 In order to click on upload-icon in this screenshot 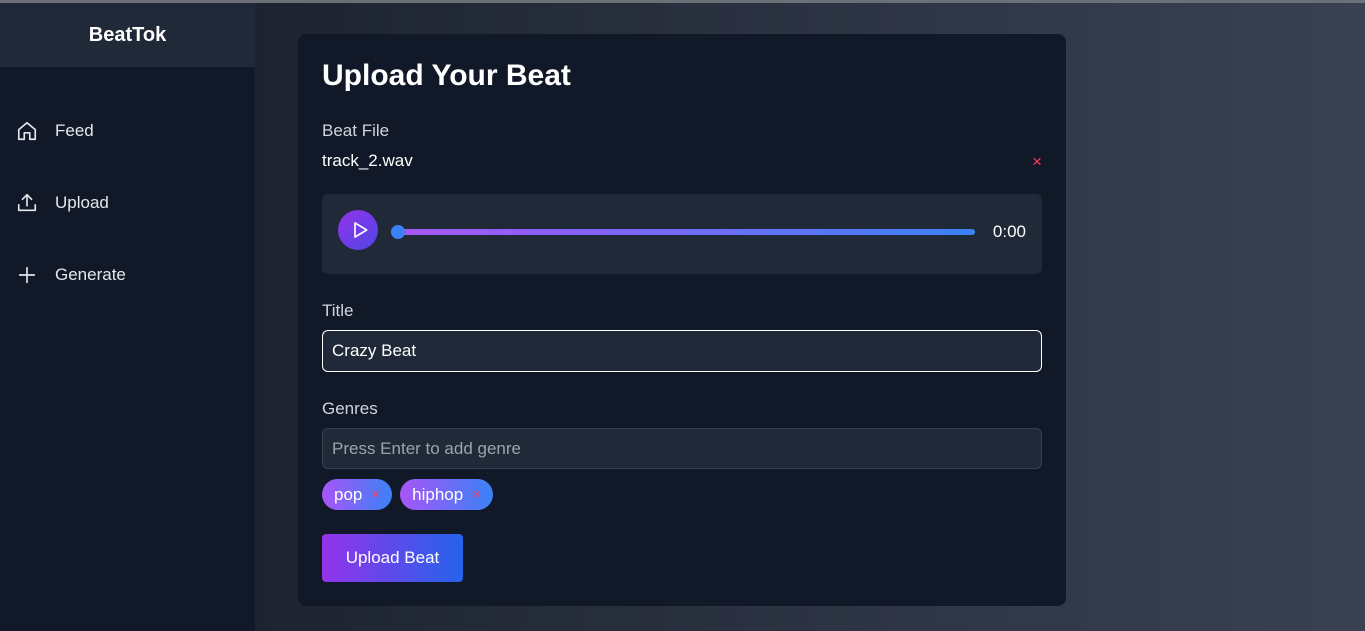, I will do `click(27, 203)`.